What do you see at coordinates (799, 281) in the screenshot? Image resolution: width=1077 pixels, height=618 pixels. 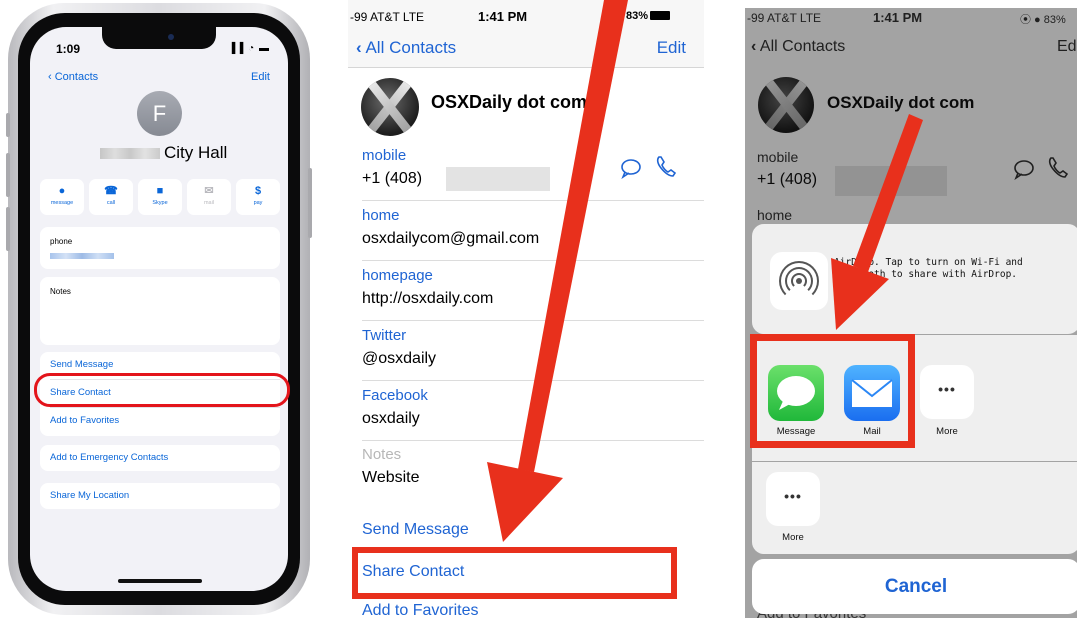 I see `airdrop-icon` at bounding box center [799, 281].